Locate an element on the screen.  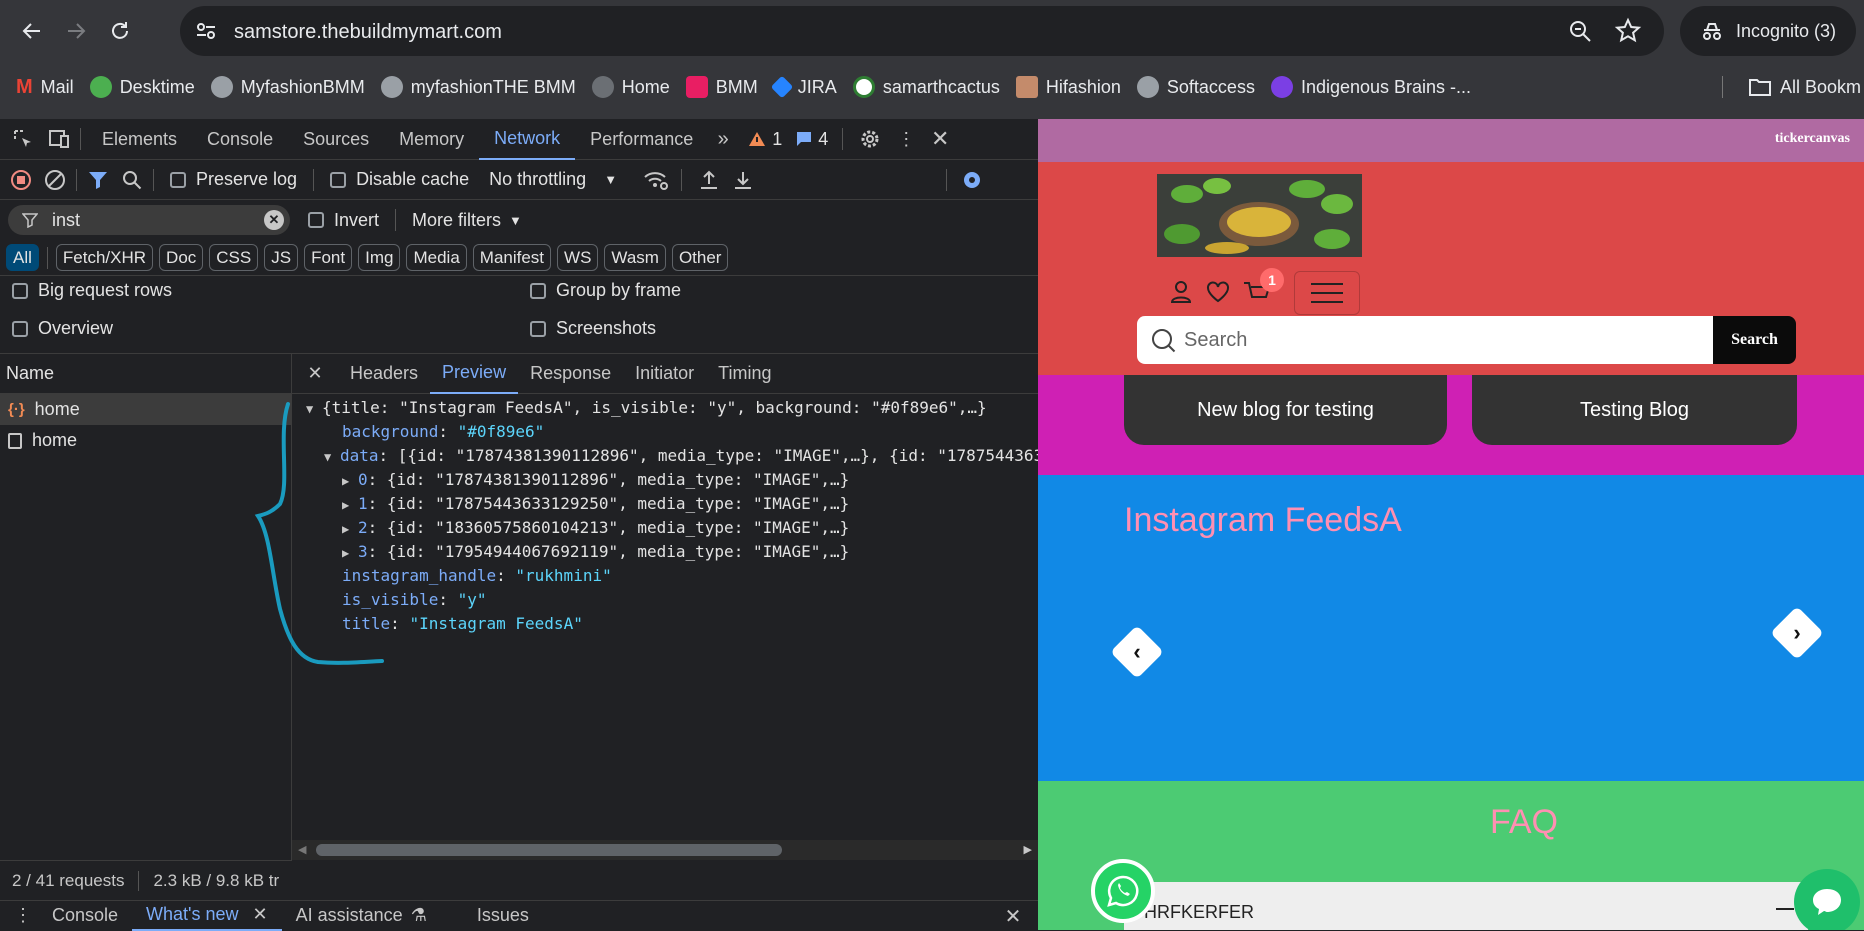
tab-initiator: Initiator is located at coordinates (664, 374).